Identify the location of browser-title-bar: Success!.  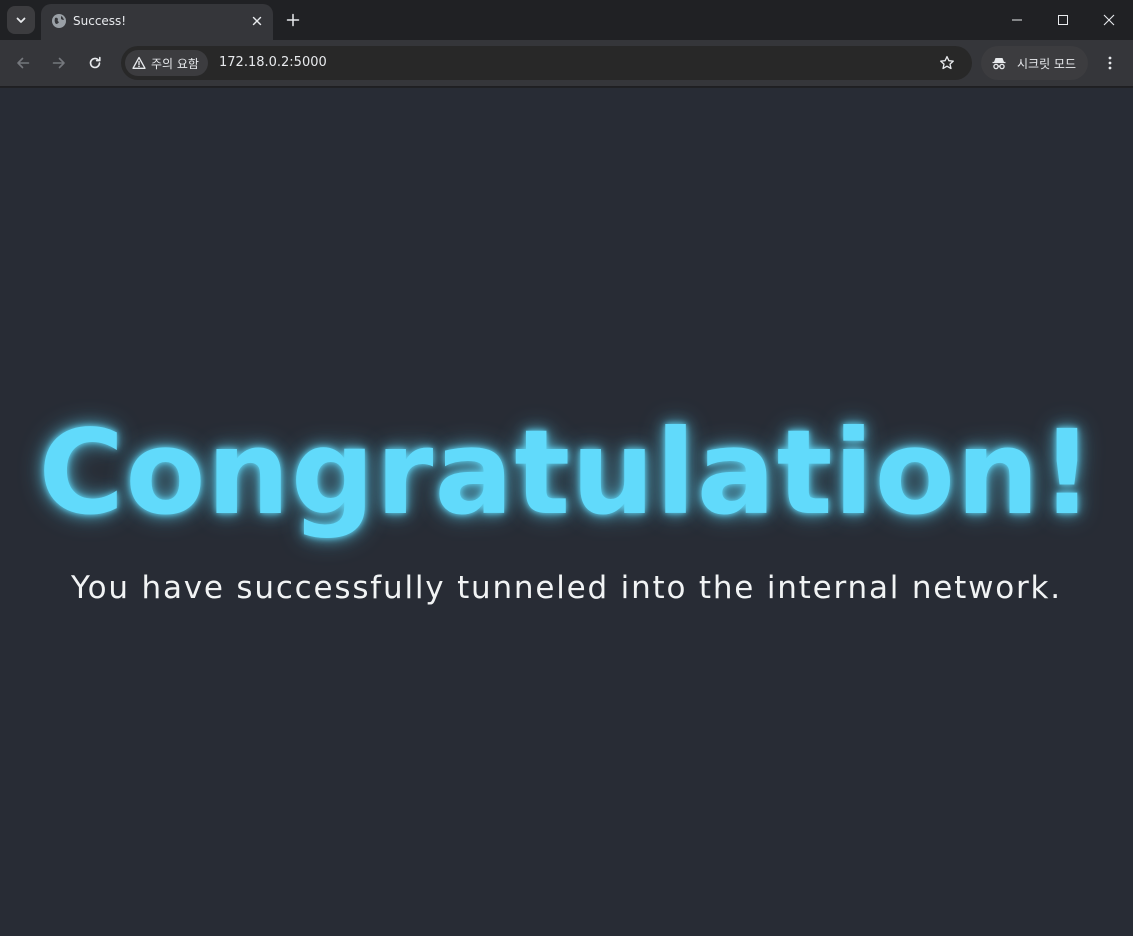
(566, 20).